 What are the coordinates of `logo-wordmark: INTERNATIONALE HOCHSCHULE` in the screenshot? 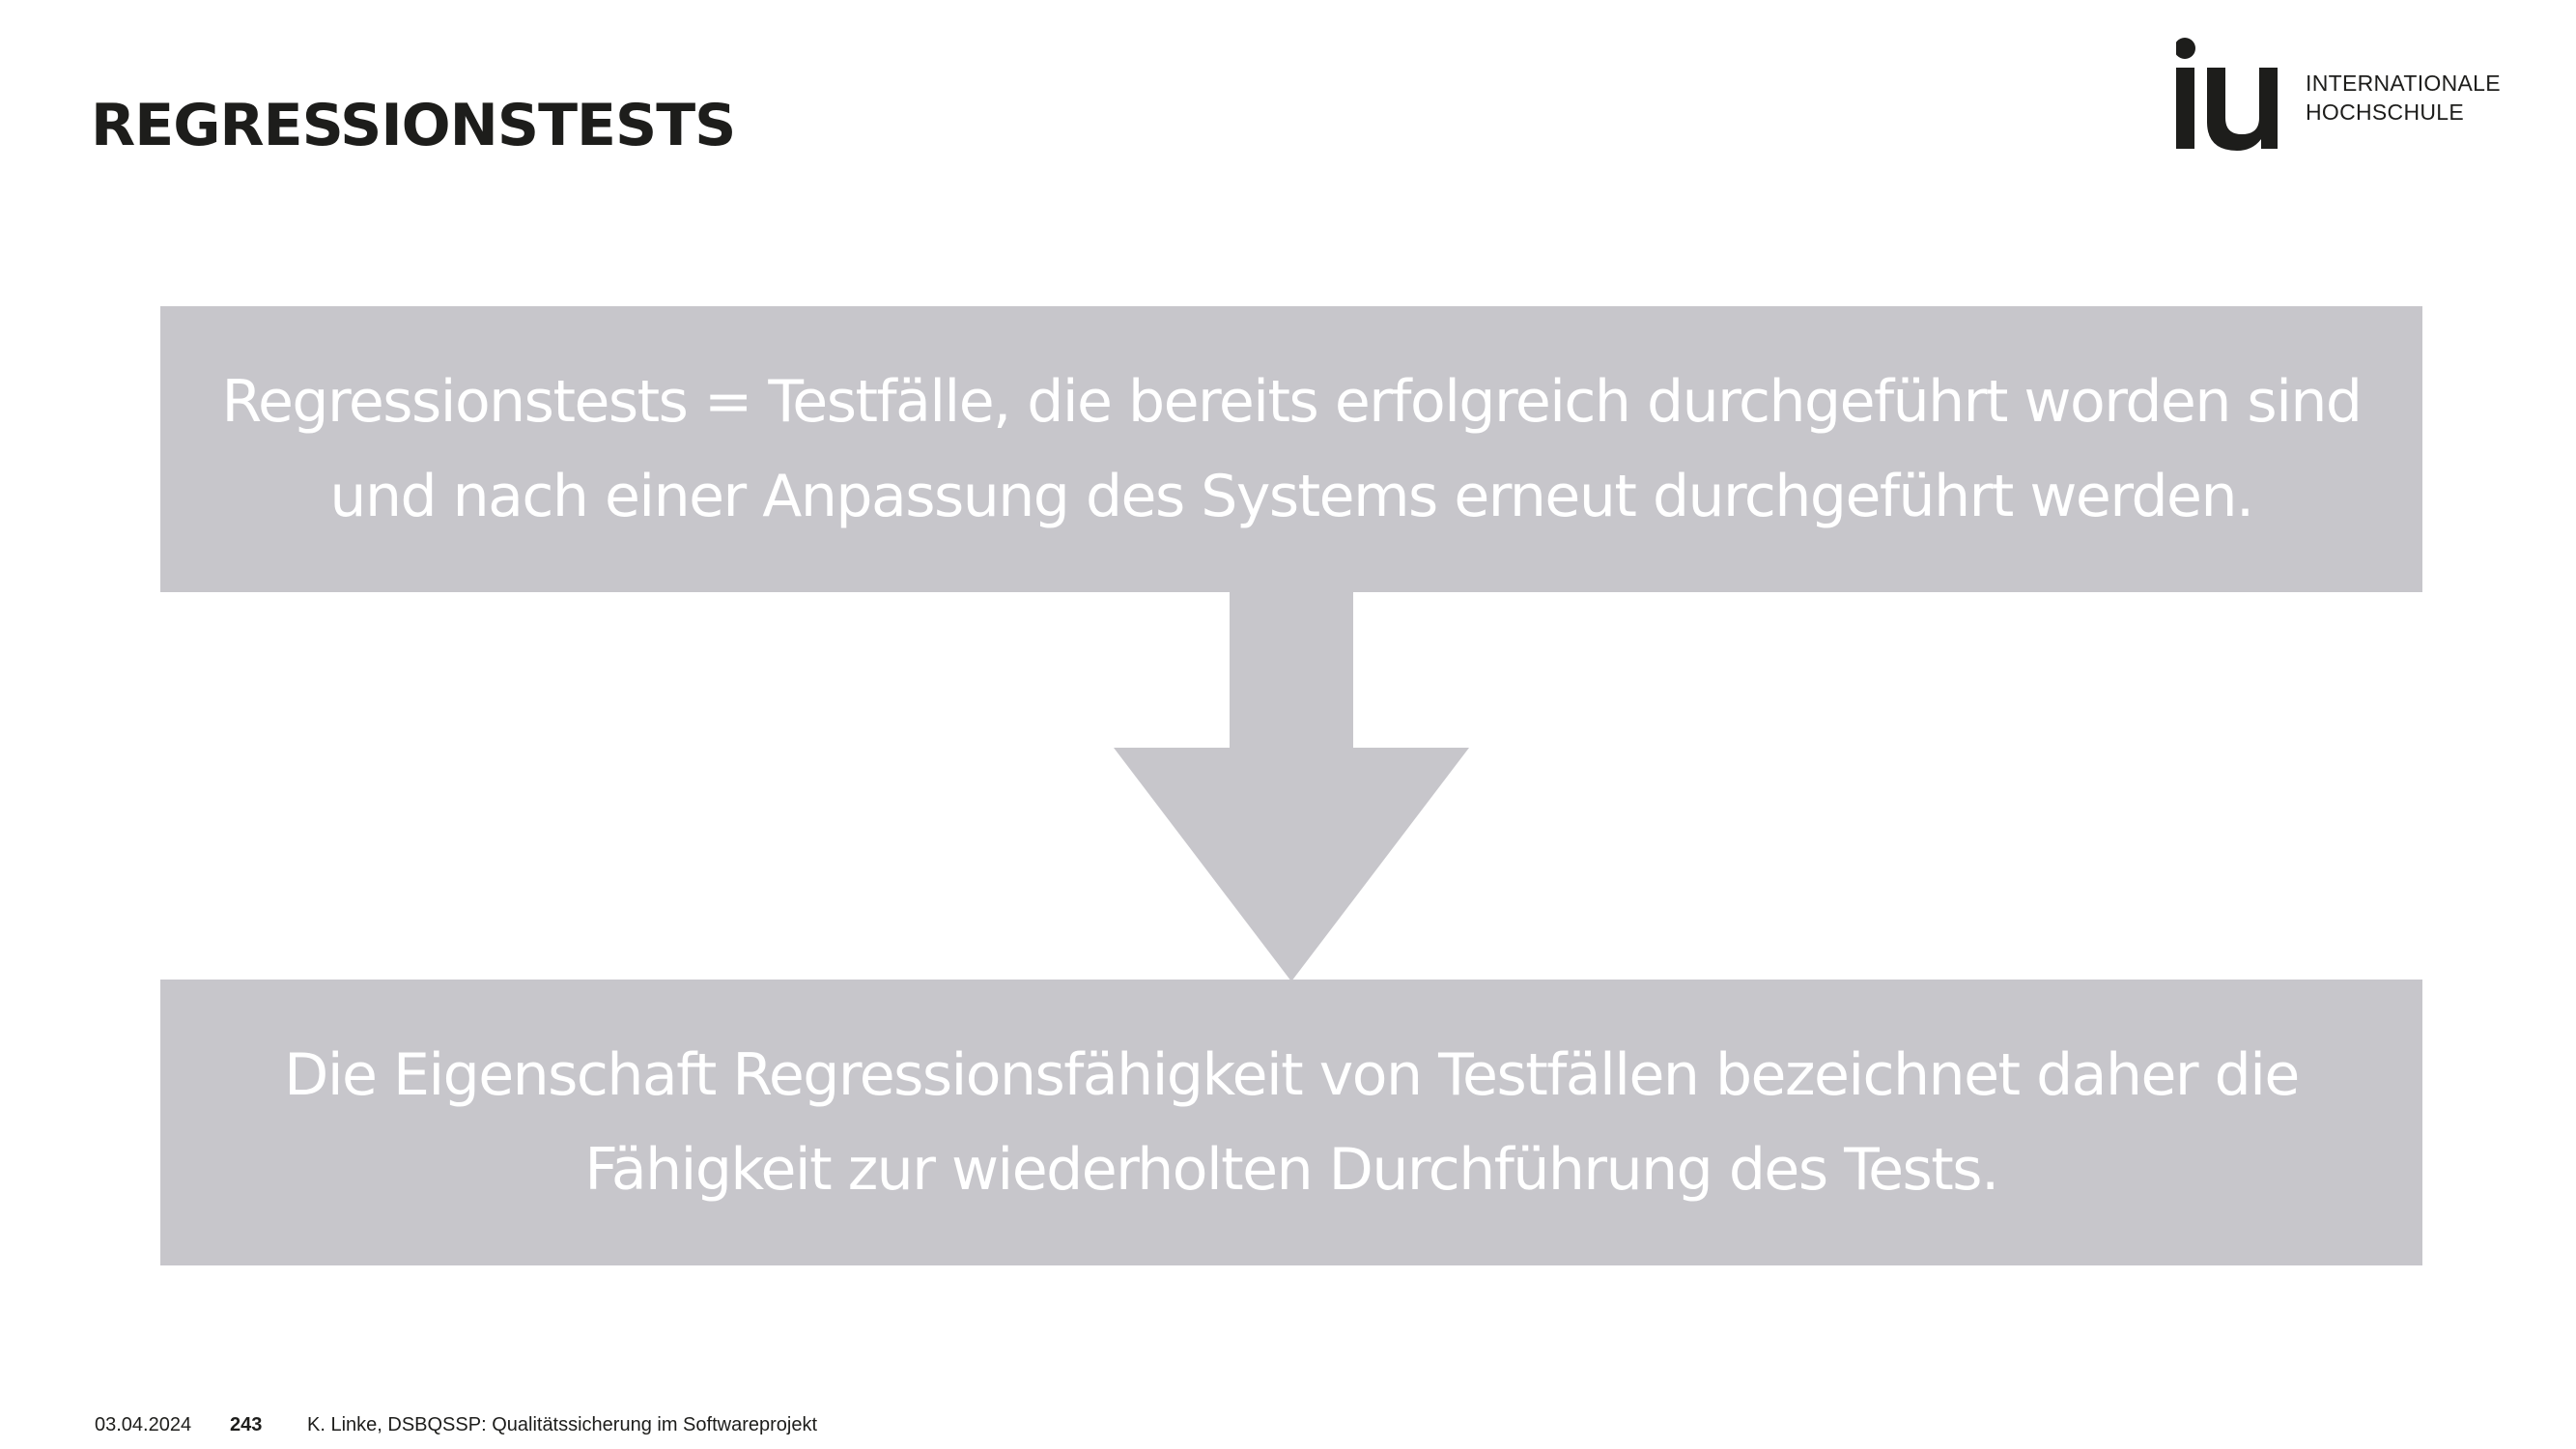 It's located at (2403, 98).